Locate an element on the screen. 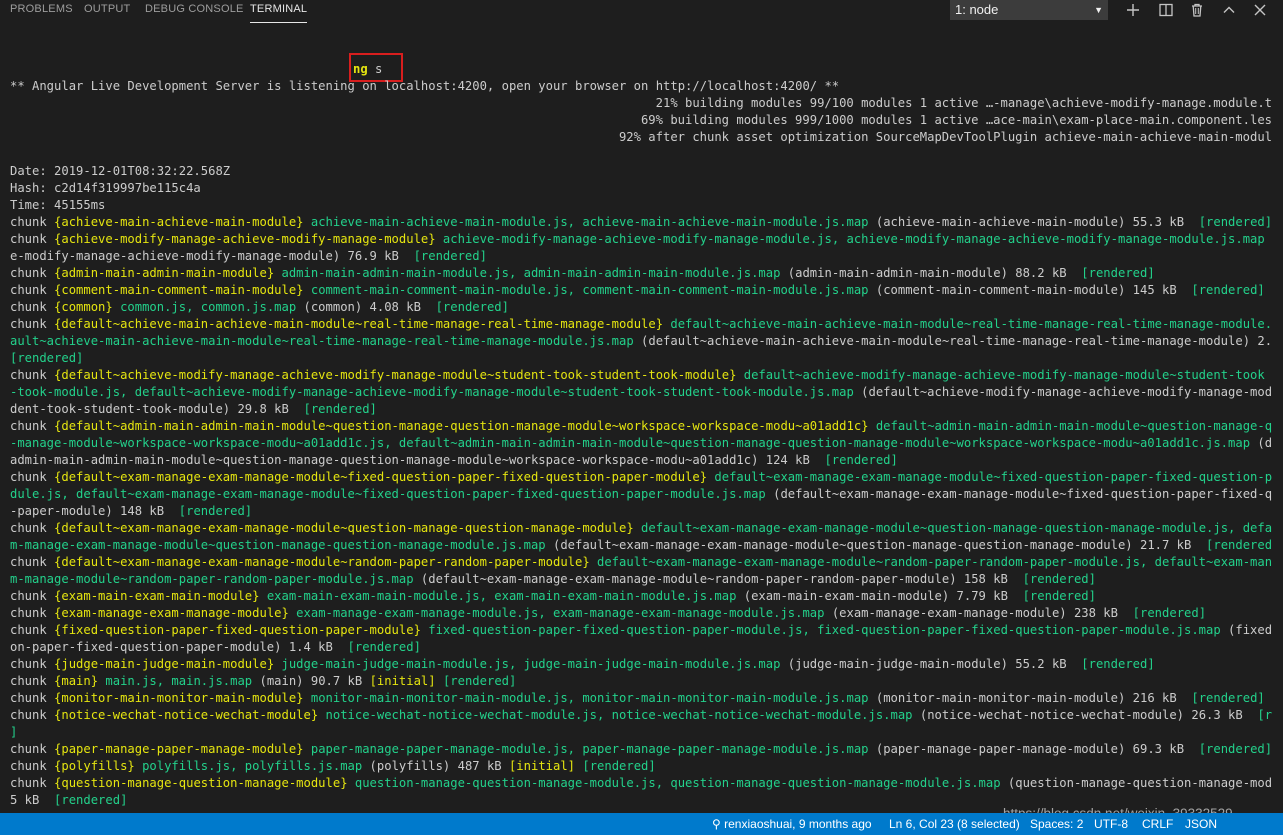  terminal-text-segment: (judge-main-judge-main-module) 55.2 kB is located at coordinates (931, 664).